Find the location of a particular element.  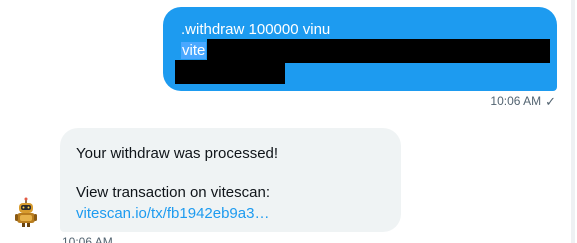

outgoing-message-line-2: vite is located at coordinates (194, 50).